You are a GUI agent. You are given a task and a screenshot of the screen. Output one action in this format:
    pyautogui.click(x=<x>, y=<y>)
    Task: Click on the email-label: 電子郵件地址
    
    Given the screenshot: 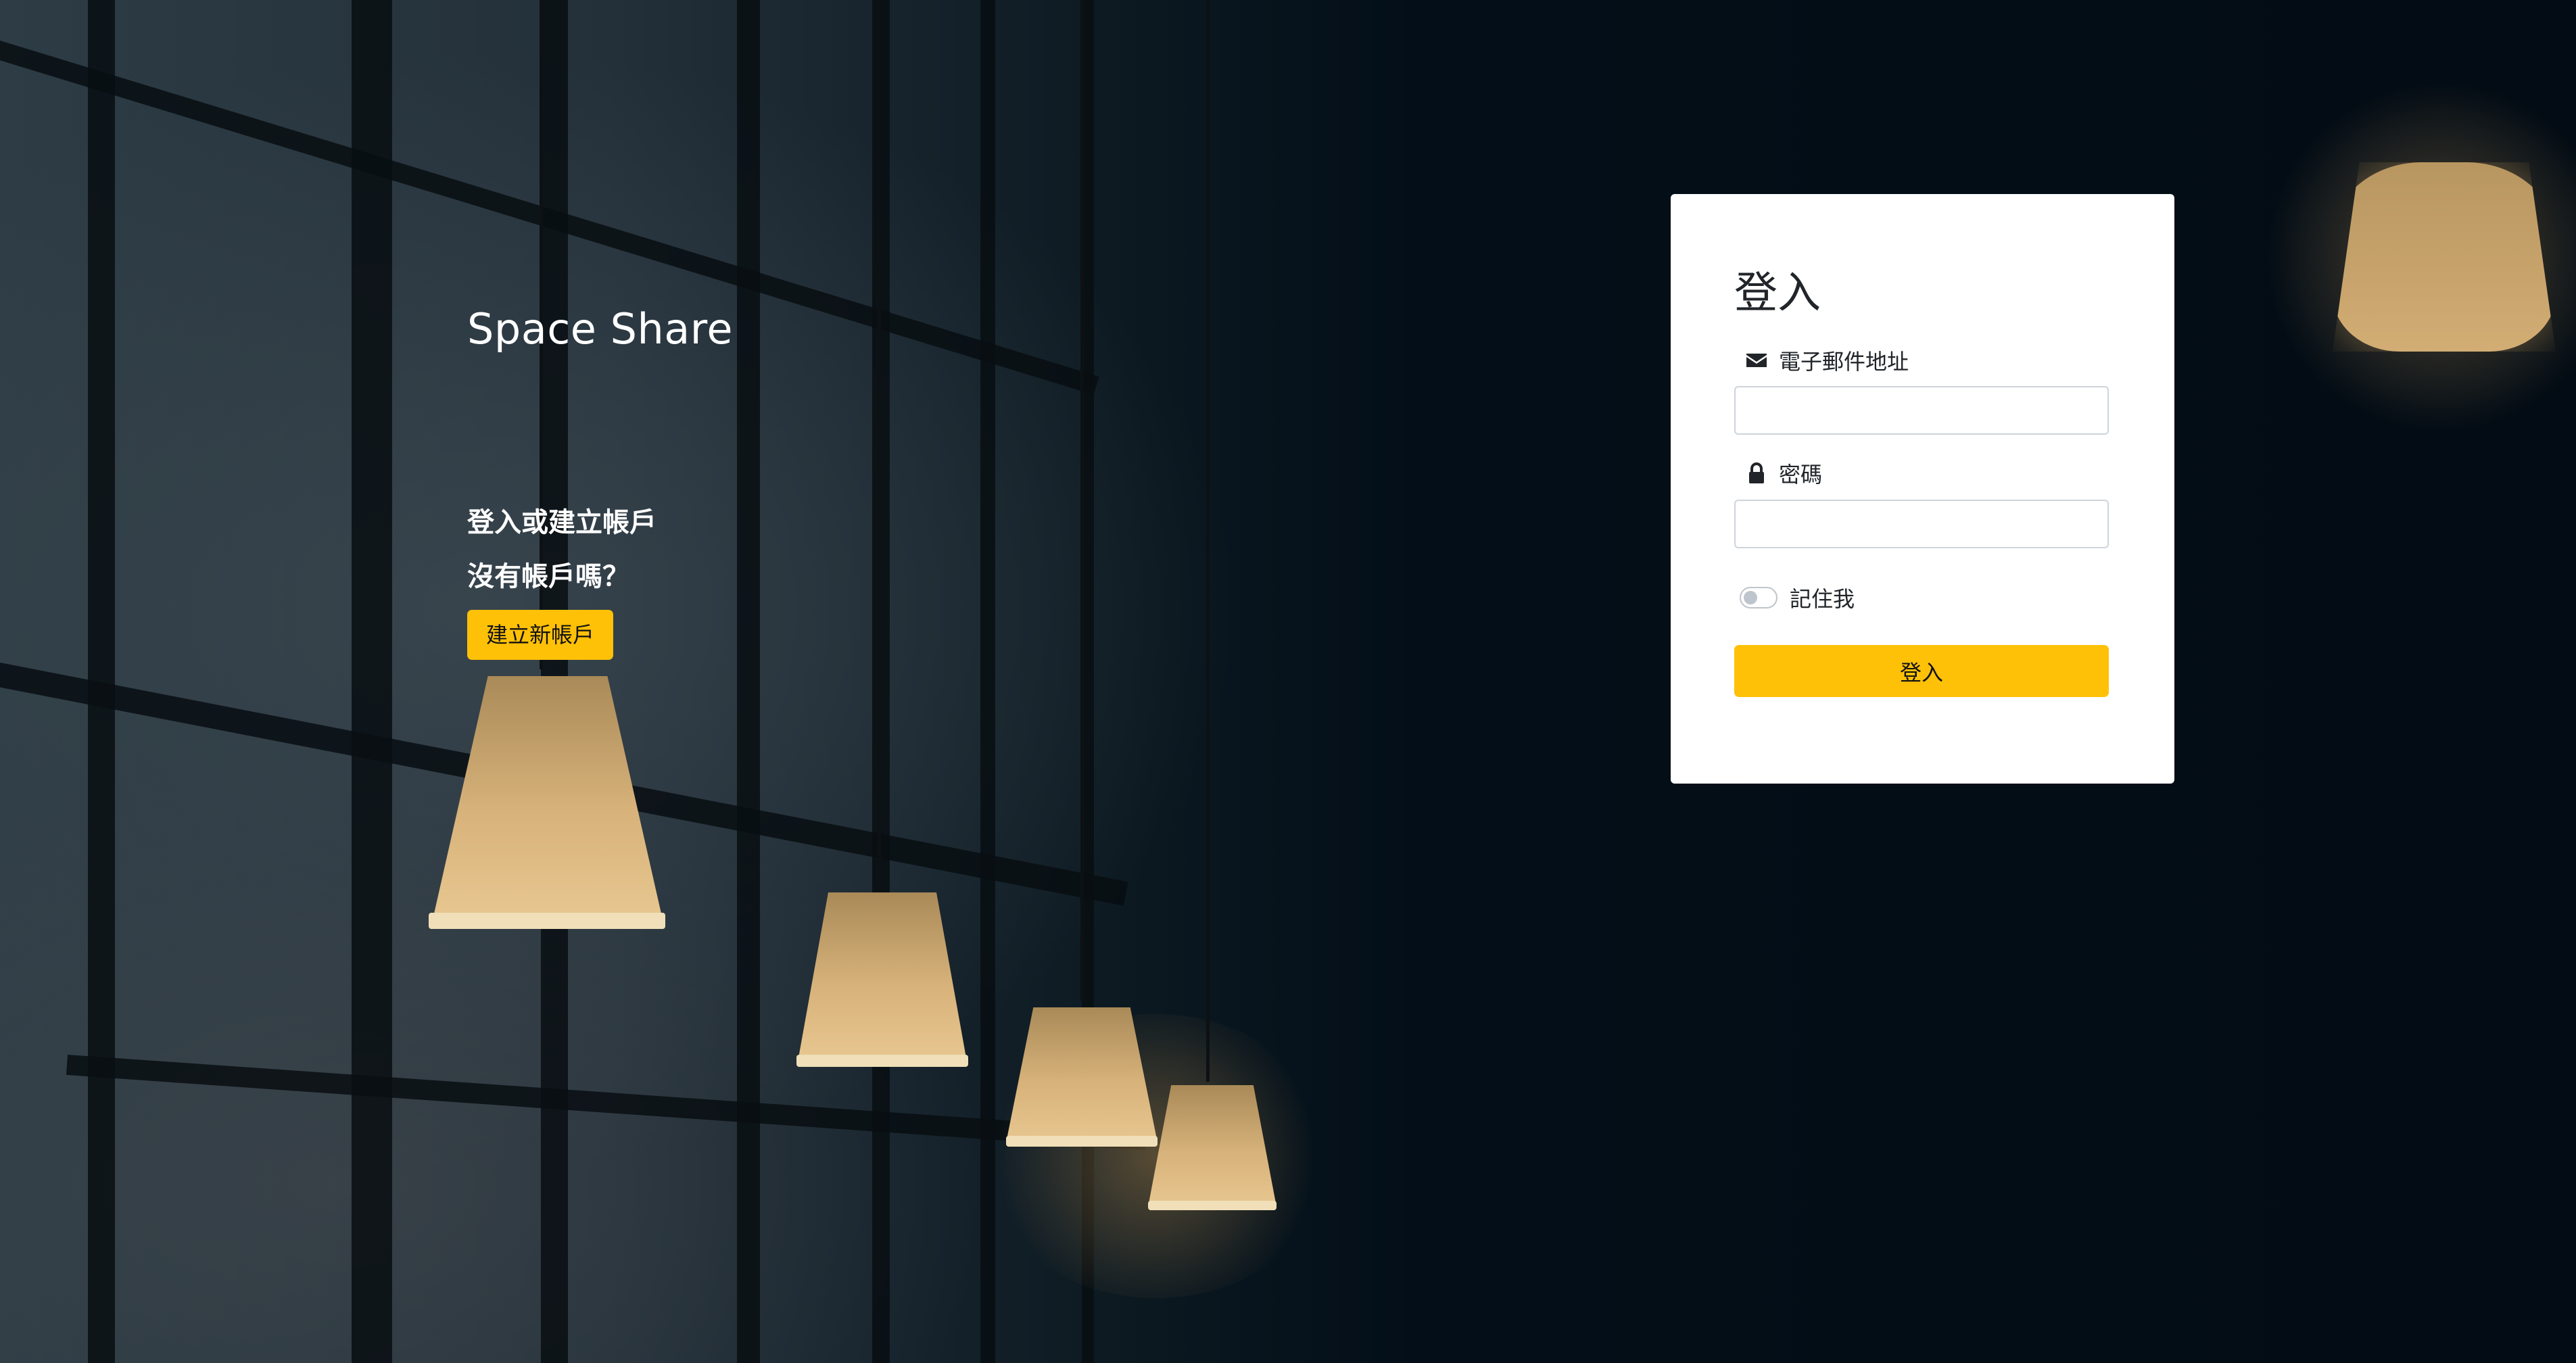 What is the action you would take?
    pyautogui.click(x=1844, y=362)
    